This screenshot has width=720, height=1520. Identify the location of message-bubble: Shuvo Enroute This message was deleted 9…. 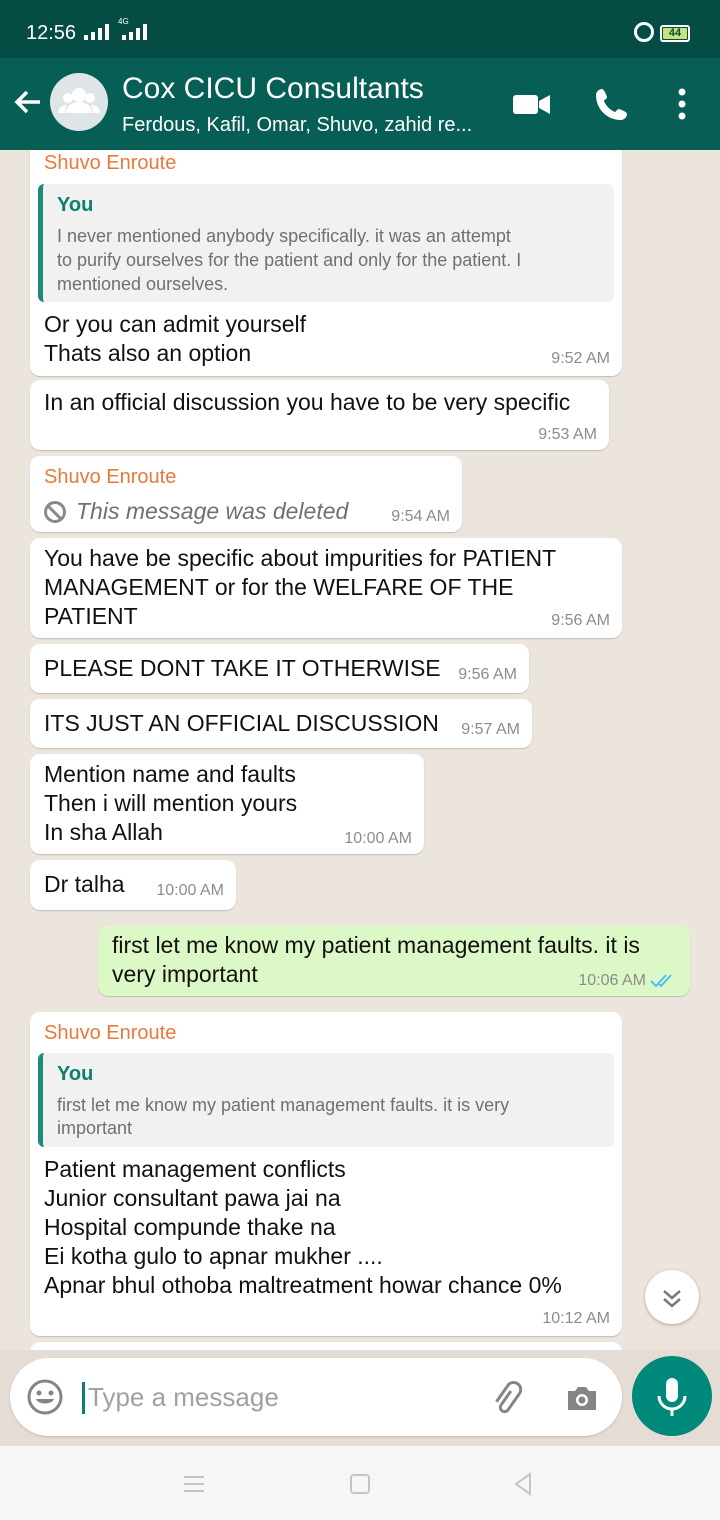
(246, 494).